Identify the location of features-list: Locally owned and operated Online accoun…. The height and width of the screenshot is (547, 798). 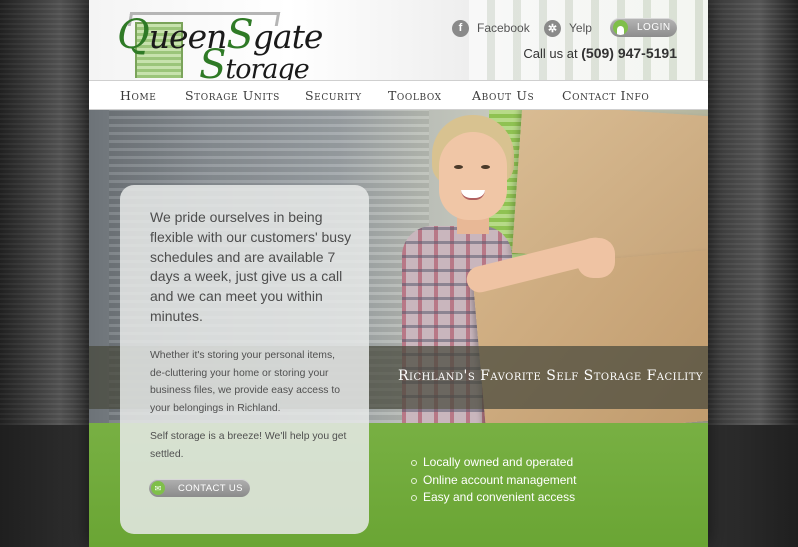
(493, 480).